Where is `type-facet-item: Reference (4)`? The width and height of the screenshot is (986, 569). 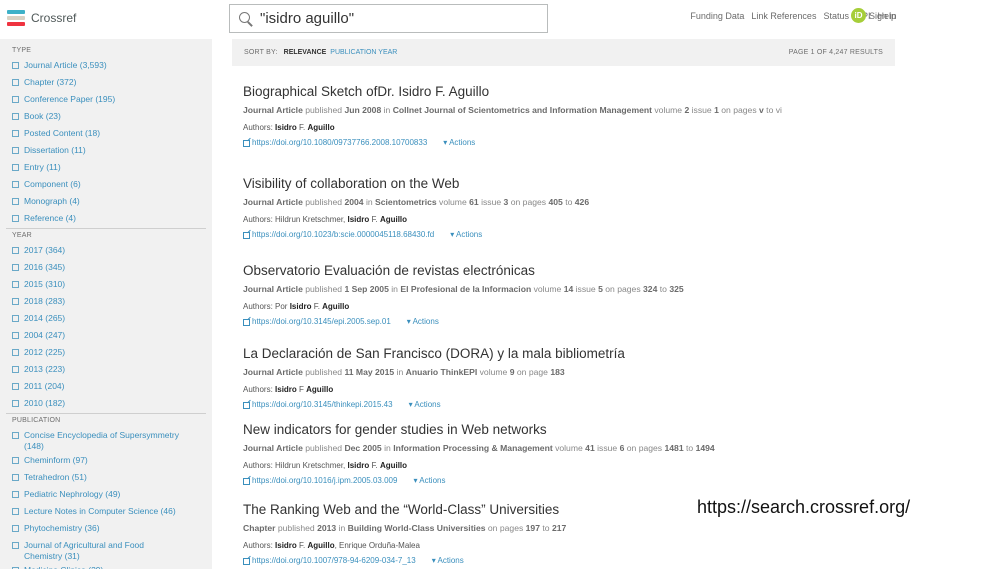
type-facet-item: Reference (4) is located at coordinates (106, 218).